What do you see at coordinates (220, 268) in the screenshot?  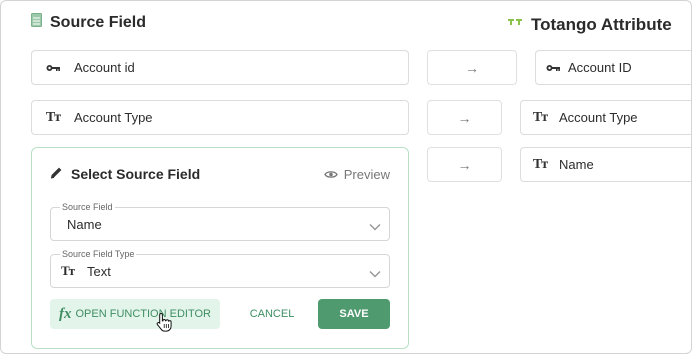 I see `source-field-type-select: Source Field Type Tт Text` at bounding box center [220, 268].